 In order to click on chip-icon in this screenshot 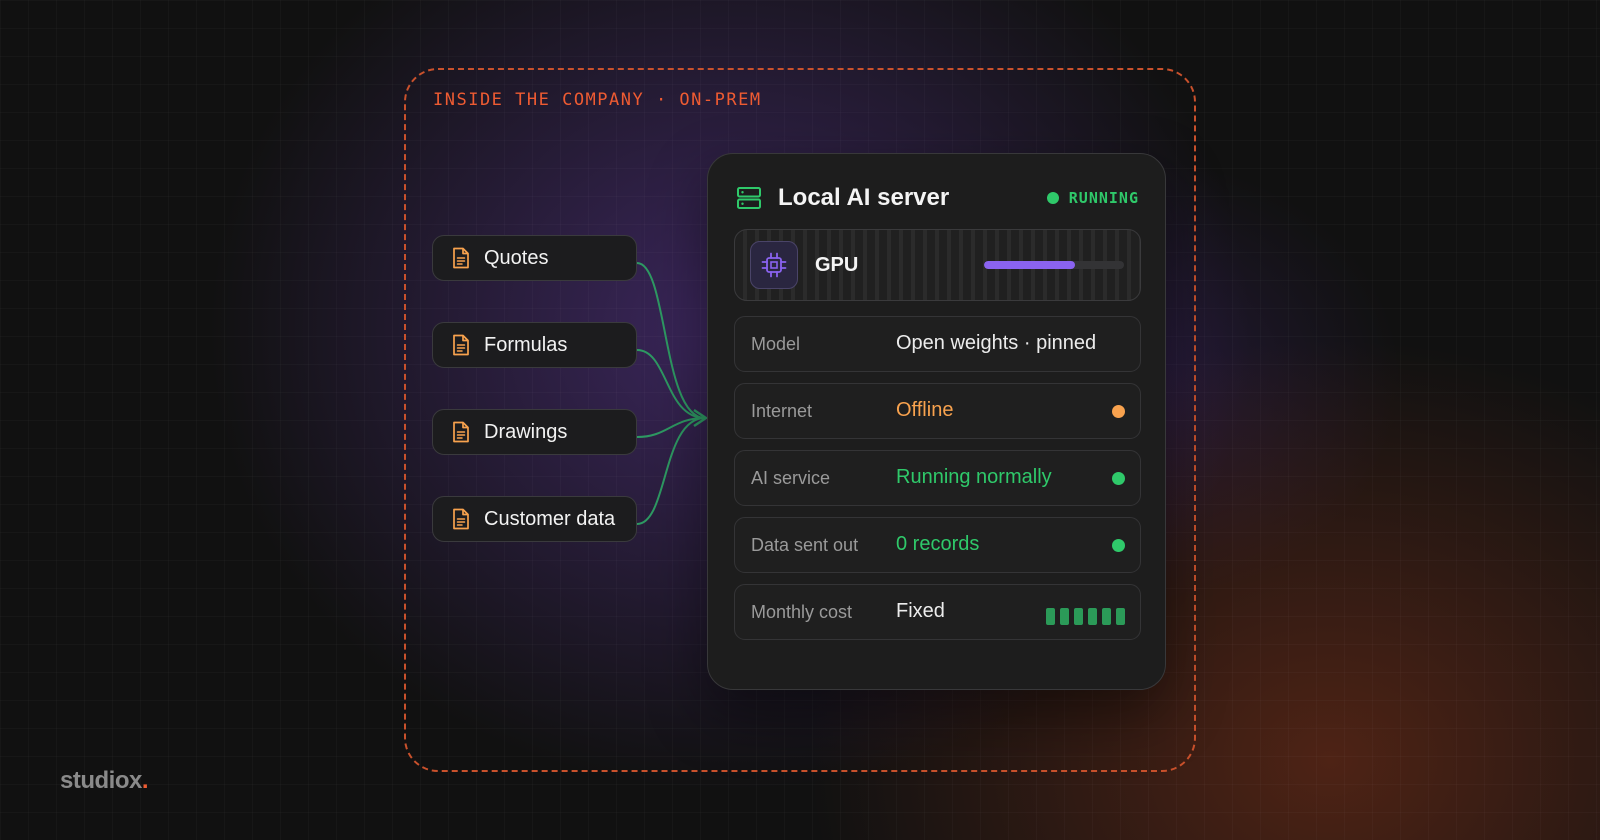, I will do `click(774, 265)`.